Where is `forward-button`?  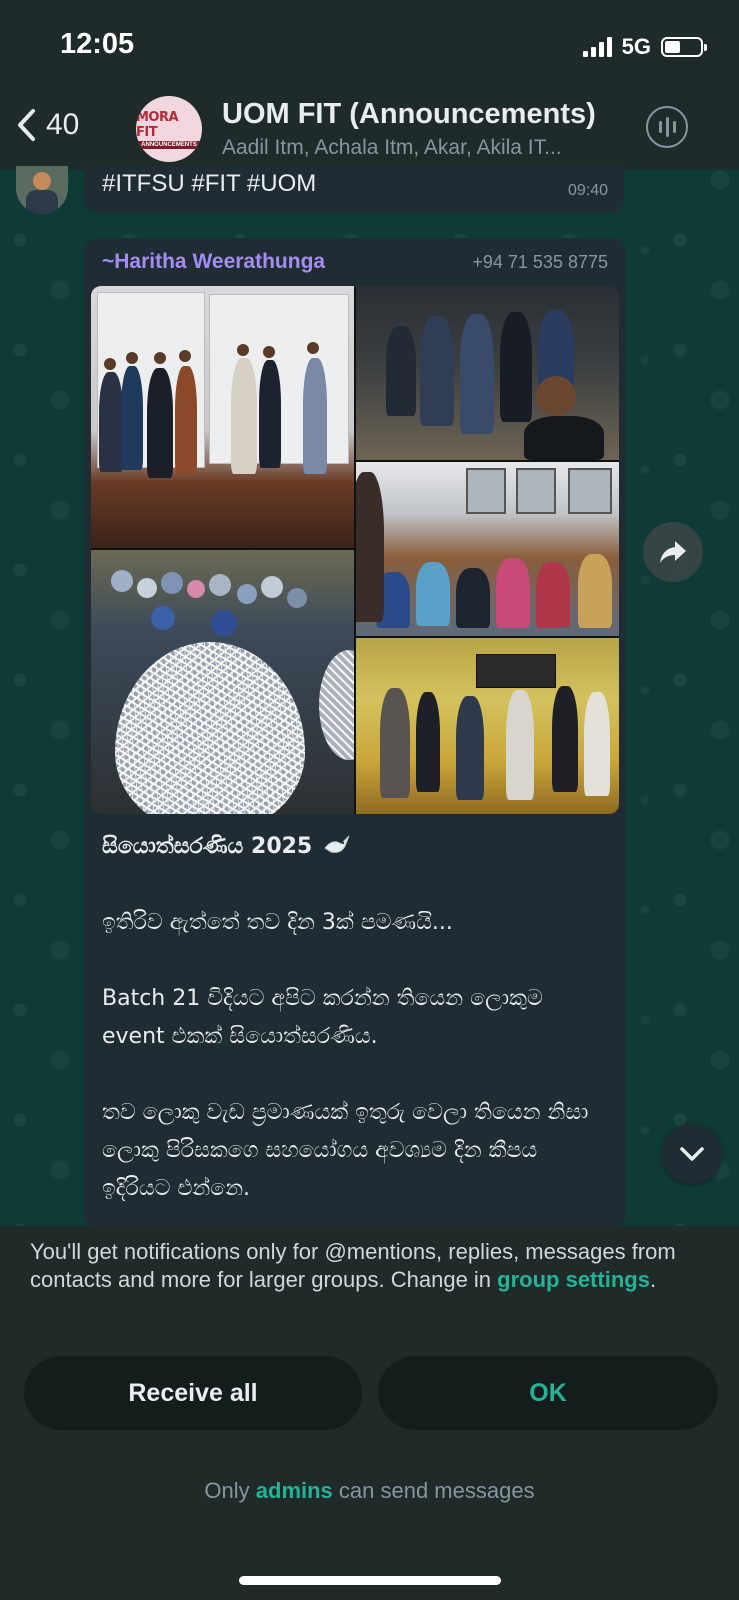
forward-button is located at coordinates (673, 552).